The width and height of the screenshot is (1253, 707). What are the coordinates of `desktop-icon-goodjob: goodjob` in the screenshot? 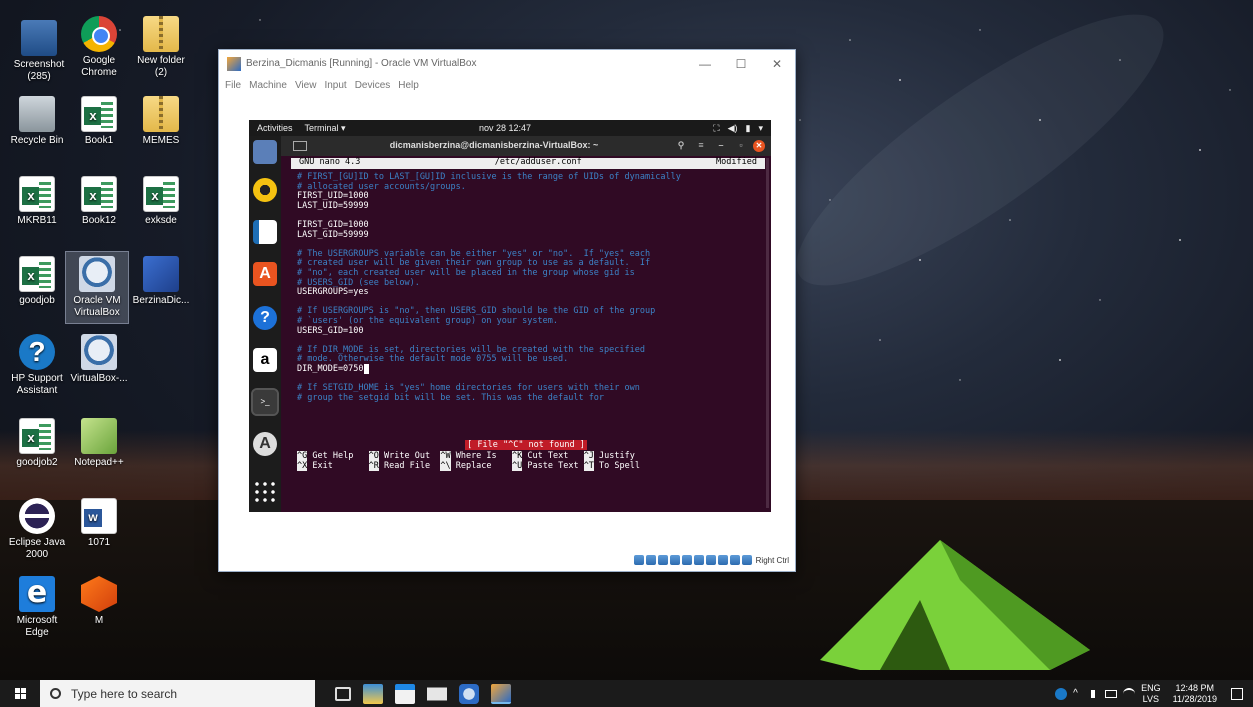 It's located at (37, 281).